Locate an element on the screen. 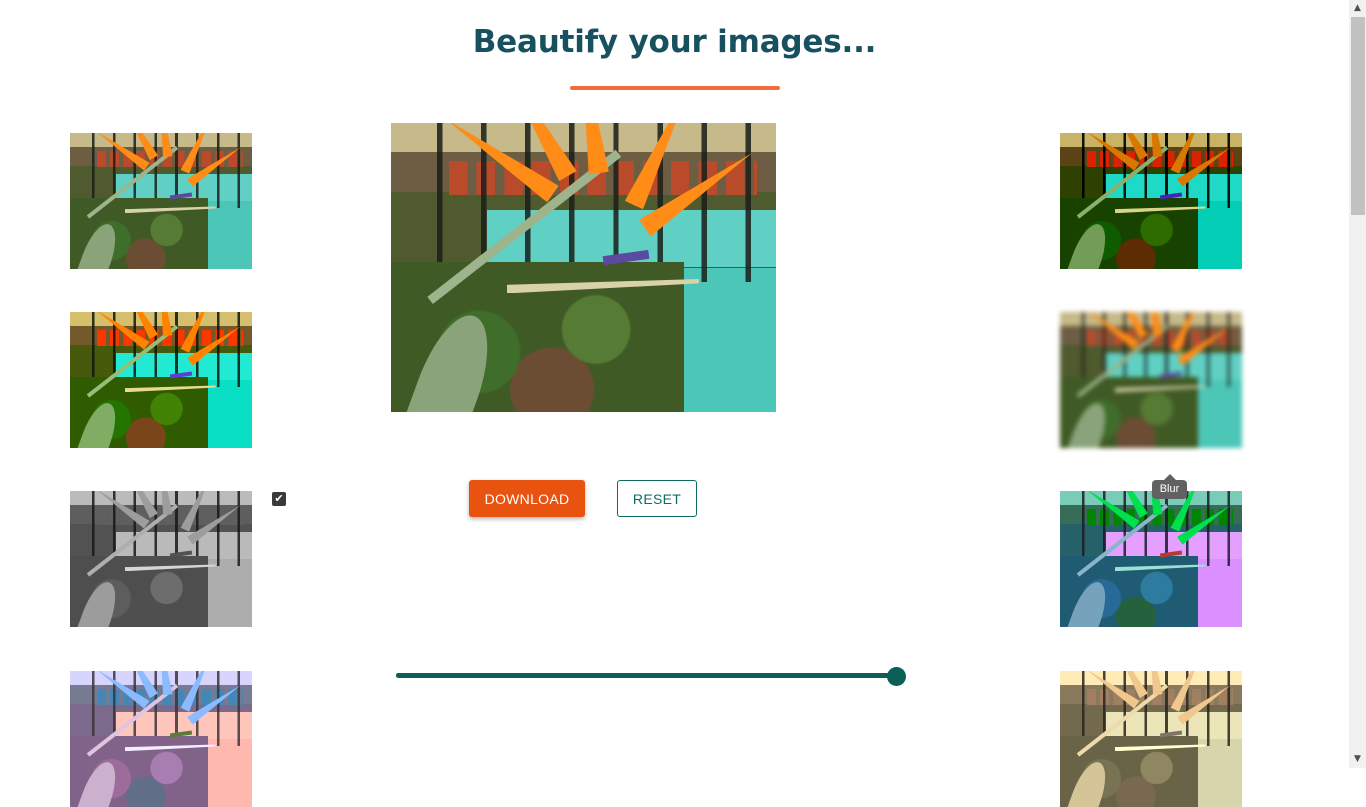 Image resolution: width=1366 pixels, height=807 pixels. main-preview-image is located at coordinates (583, 267).